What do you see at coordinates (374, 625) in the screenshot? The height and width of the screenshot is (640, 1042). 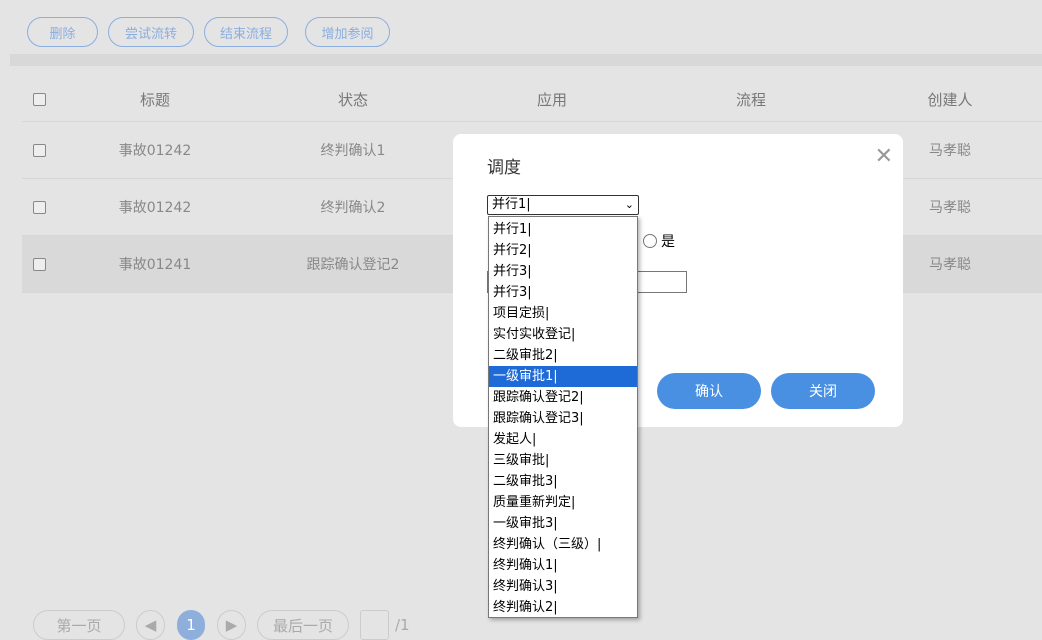 I see `page-input` at bounding box center [374, 625].